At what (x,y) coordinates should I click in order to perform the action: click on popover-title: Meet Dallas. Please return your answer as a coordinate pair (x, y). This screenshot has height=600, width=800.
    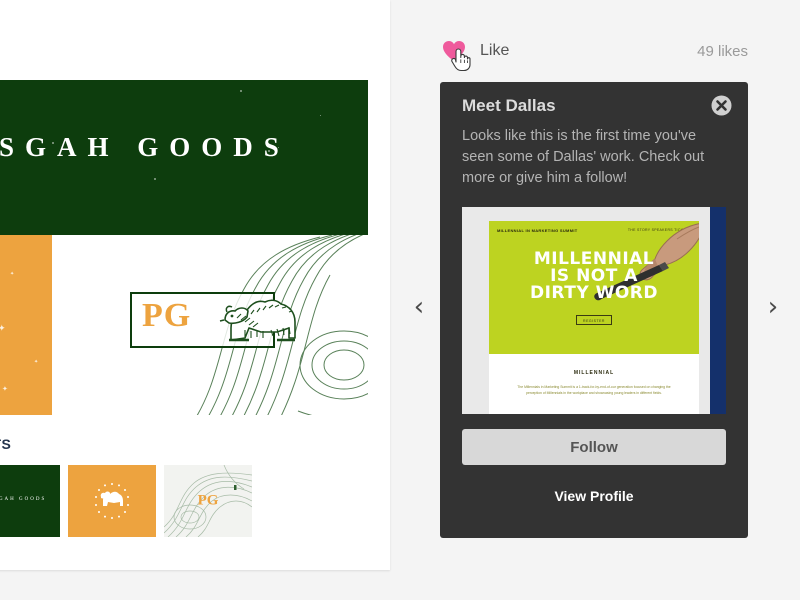
    Looking at the image, I should click on (509, 105).